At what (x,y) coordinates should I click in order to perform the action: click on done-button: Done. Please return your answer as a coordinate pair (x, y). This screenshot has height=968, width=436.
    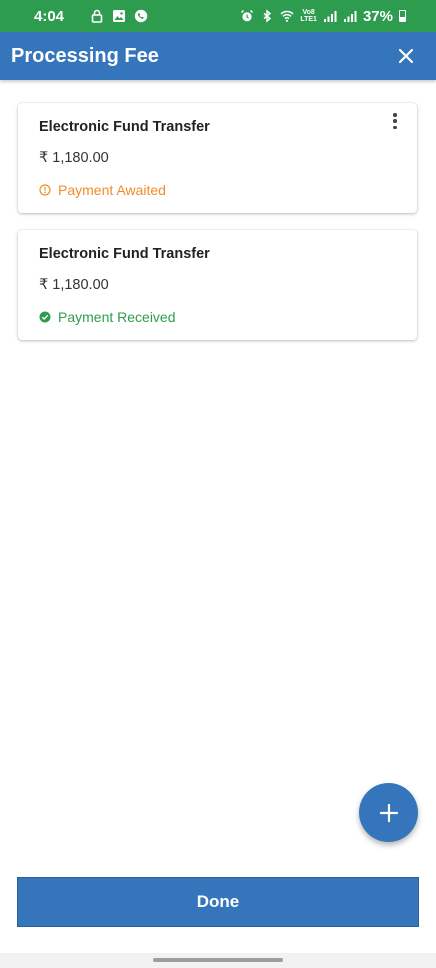
    Looking at the image, I should click on (218, 902).